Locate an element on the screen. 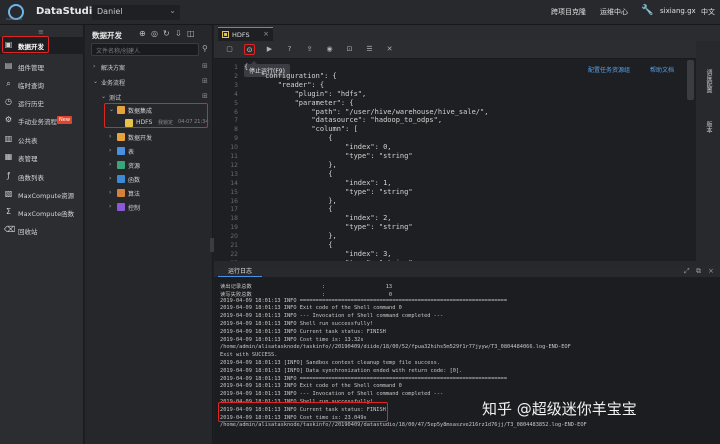  sidebar-item-icon: ▦ is located at coordinates (8, 156).